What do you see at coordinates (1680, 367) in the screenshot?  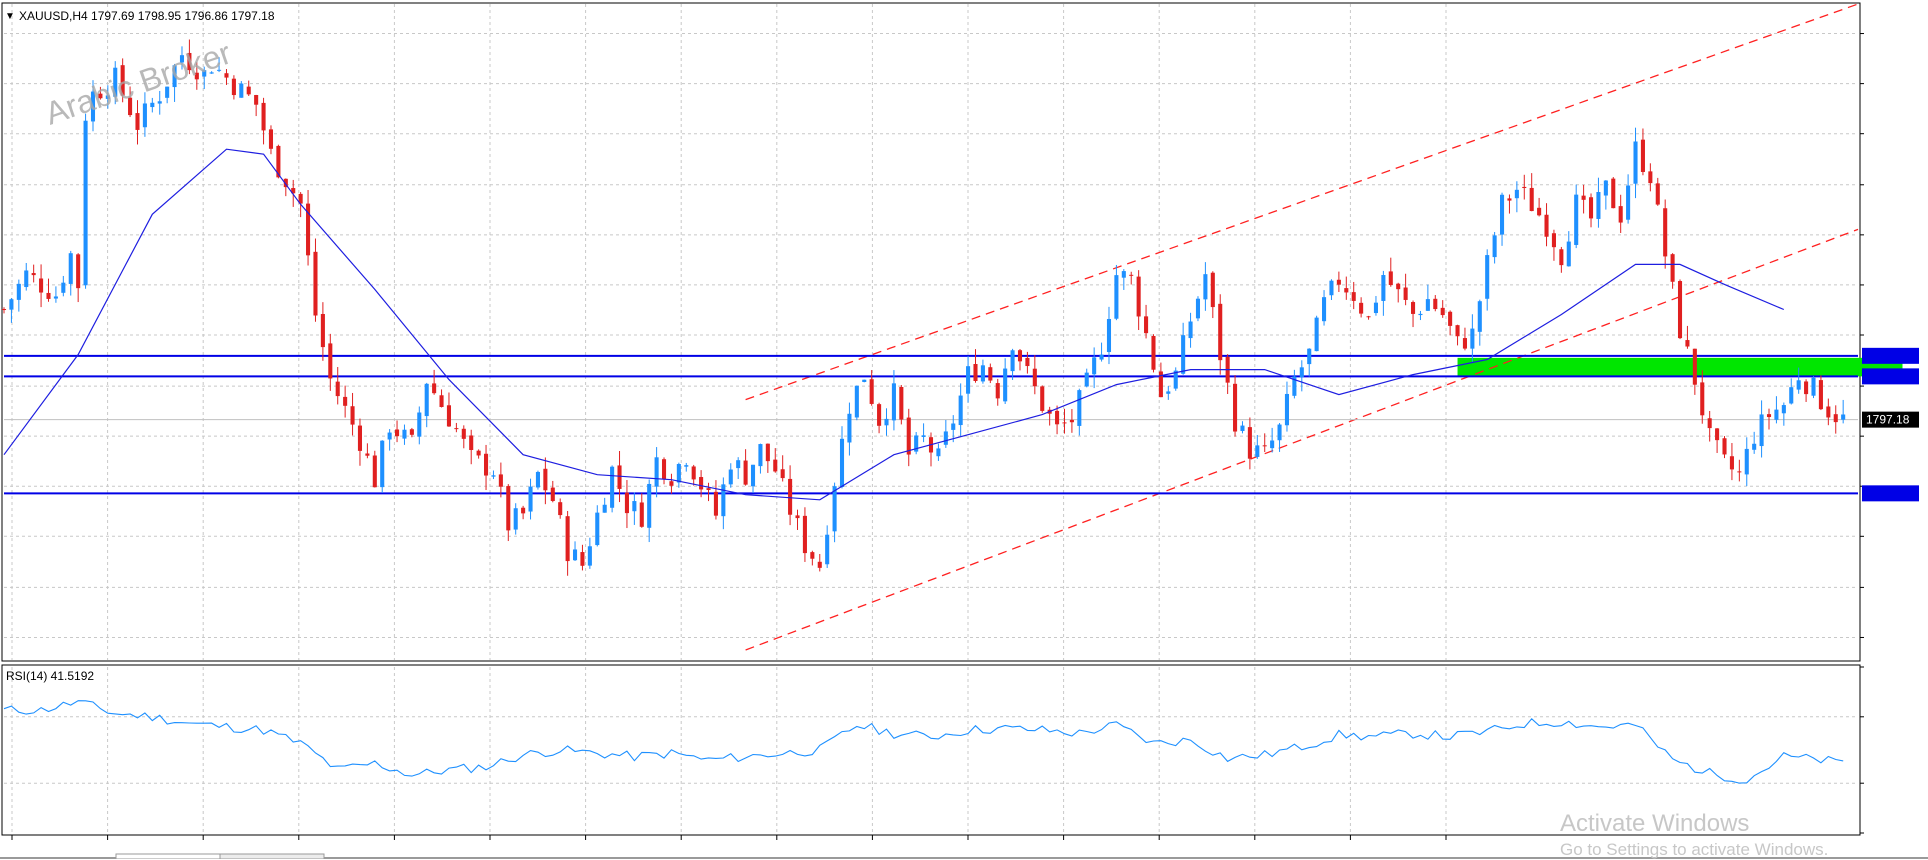 I see `support-zone` at bounding box center [1680, 367].